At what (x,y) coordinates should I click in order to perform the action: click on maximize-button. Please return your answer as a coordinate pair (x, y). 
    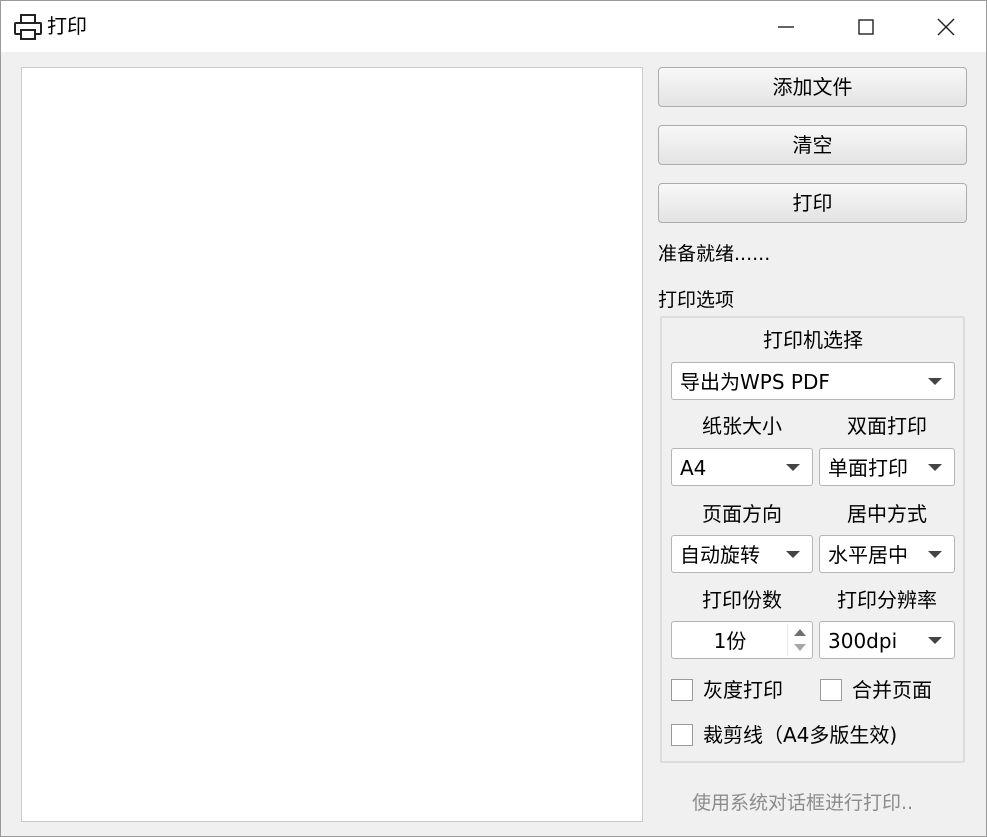
    Looking at the image, I should click on (866, 26).